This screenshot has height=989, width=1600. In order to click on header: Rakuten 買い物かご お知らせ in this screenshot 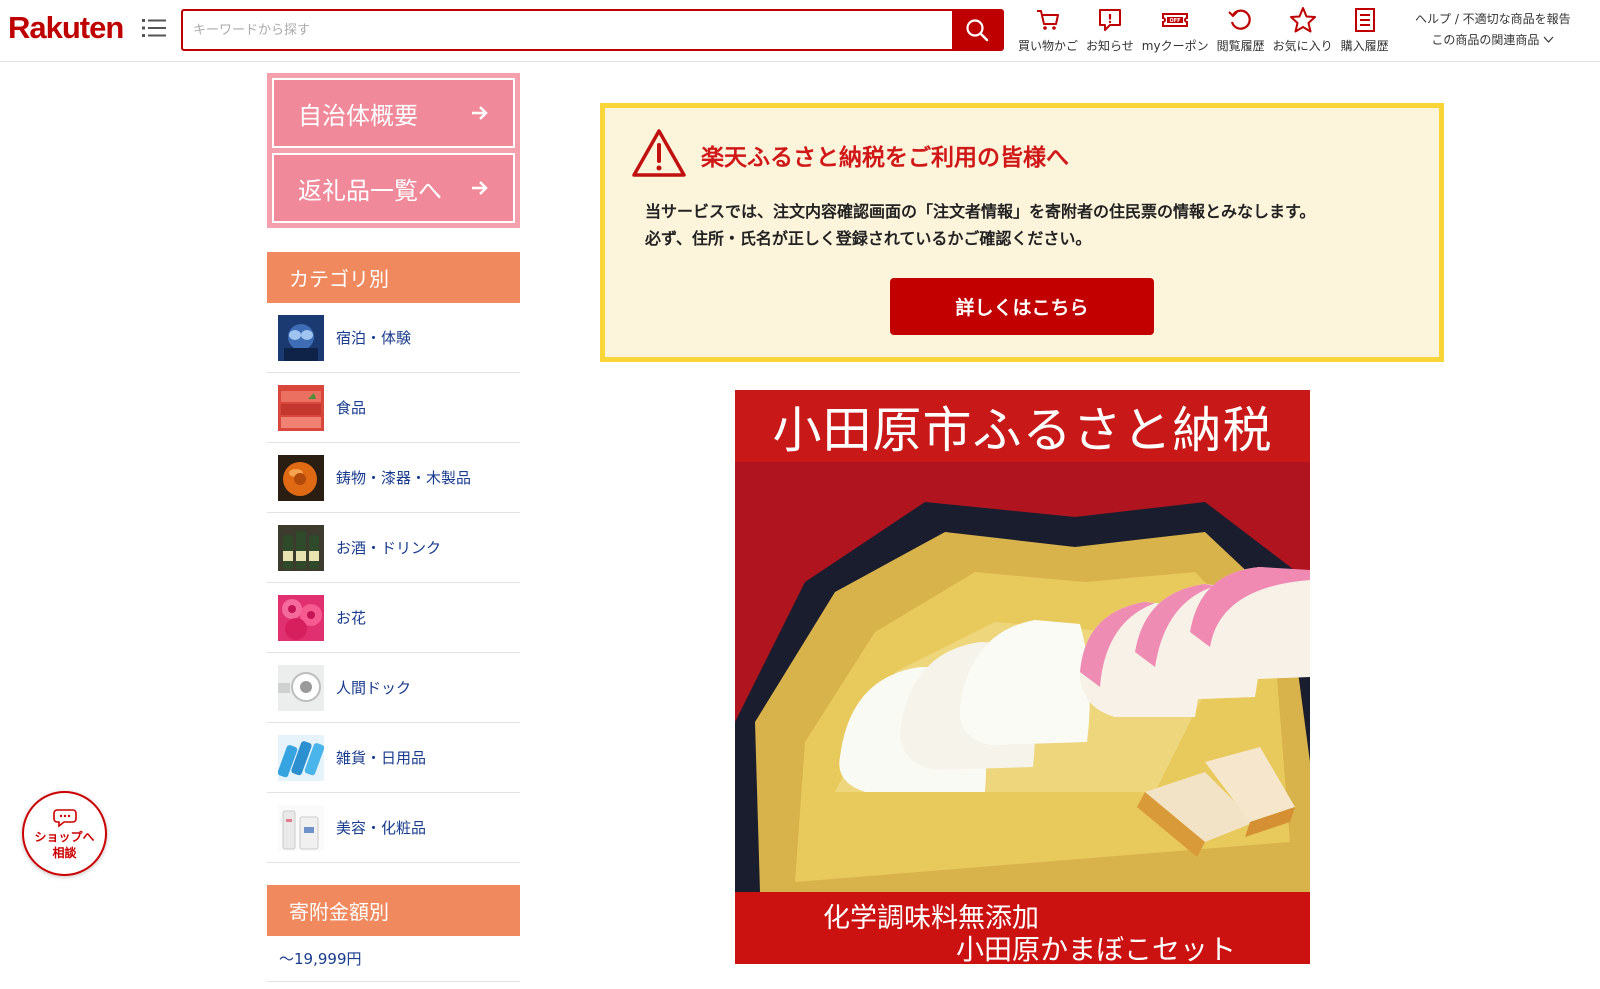, I will do `click(800, 31)`.